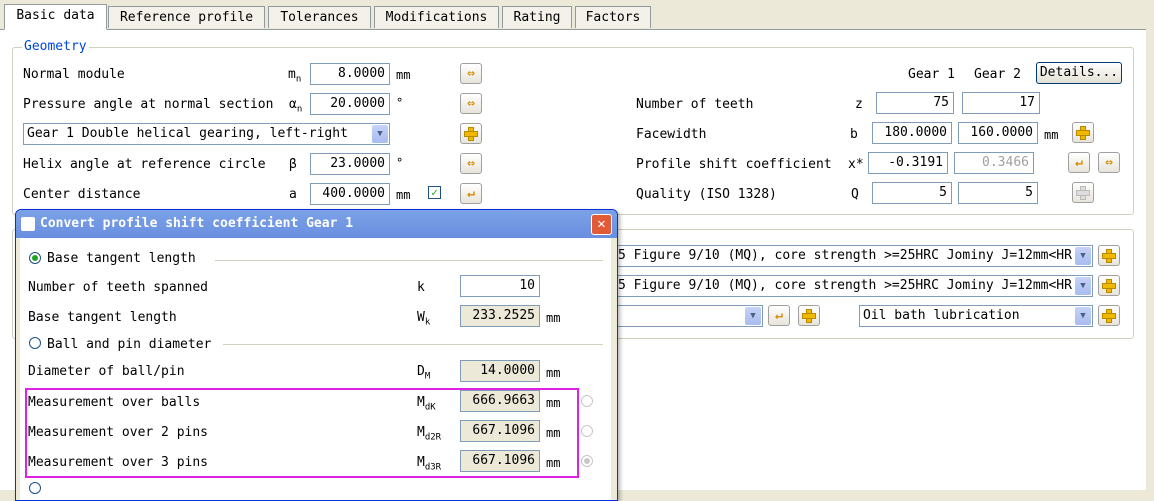  I want to click on tab-basic-data: Basic data, so click(55, 17).